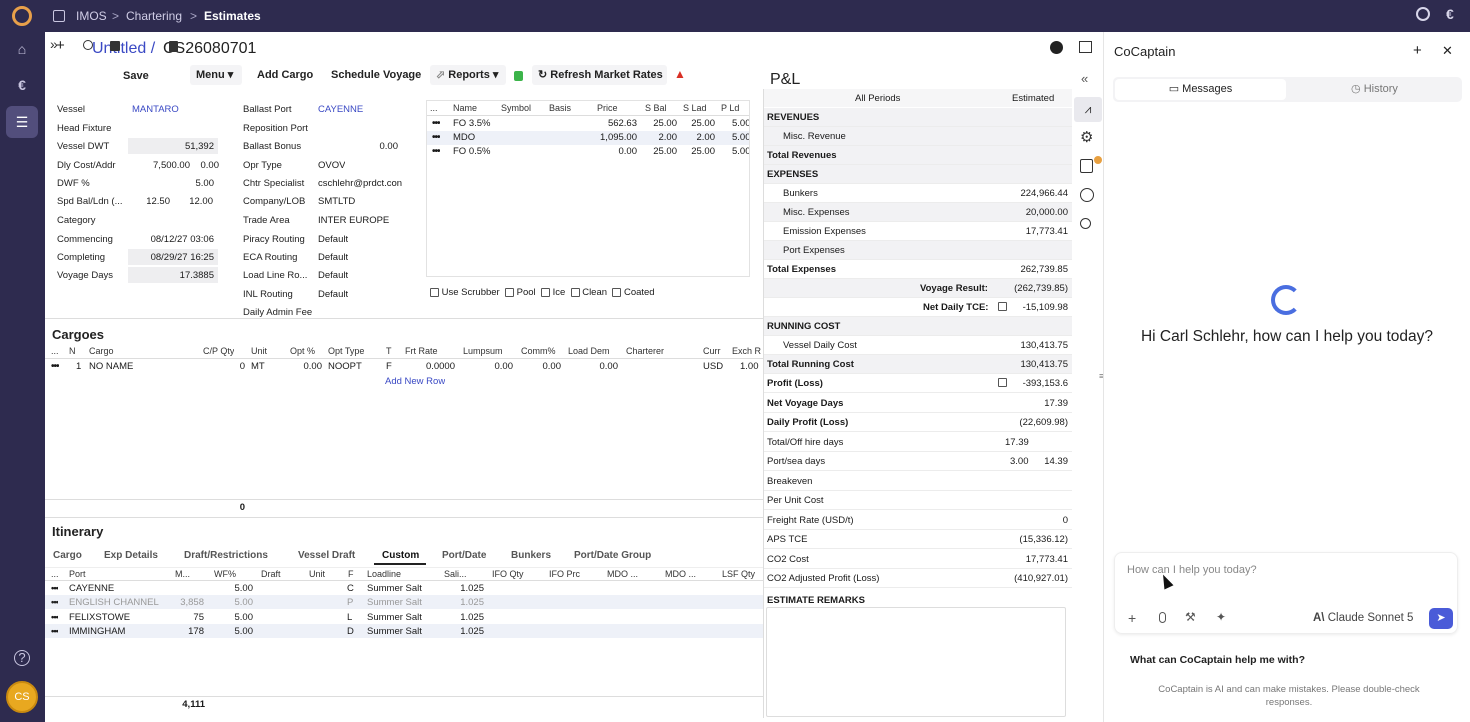 The image size is (1470, 722). Describe the element at coordinates (349, 617) in the screenshot. I see `itinerary-function: L` at that location.